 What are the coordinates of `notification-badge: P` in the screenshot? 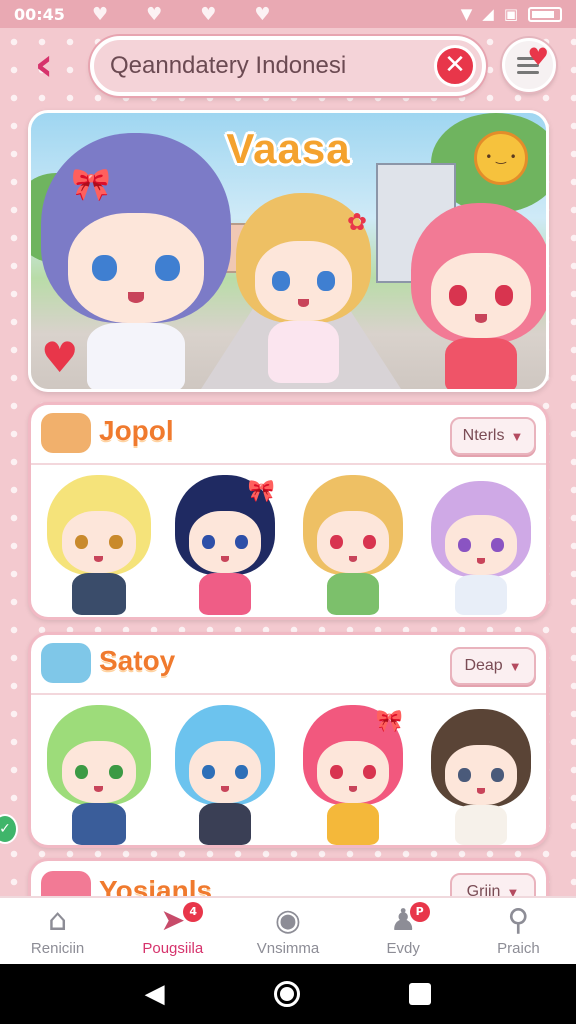 It's located at (419, 912).